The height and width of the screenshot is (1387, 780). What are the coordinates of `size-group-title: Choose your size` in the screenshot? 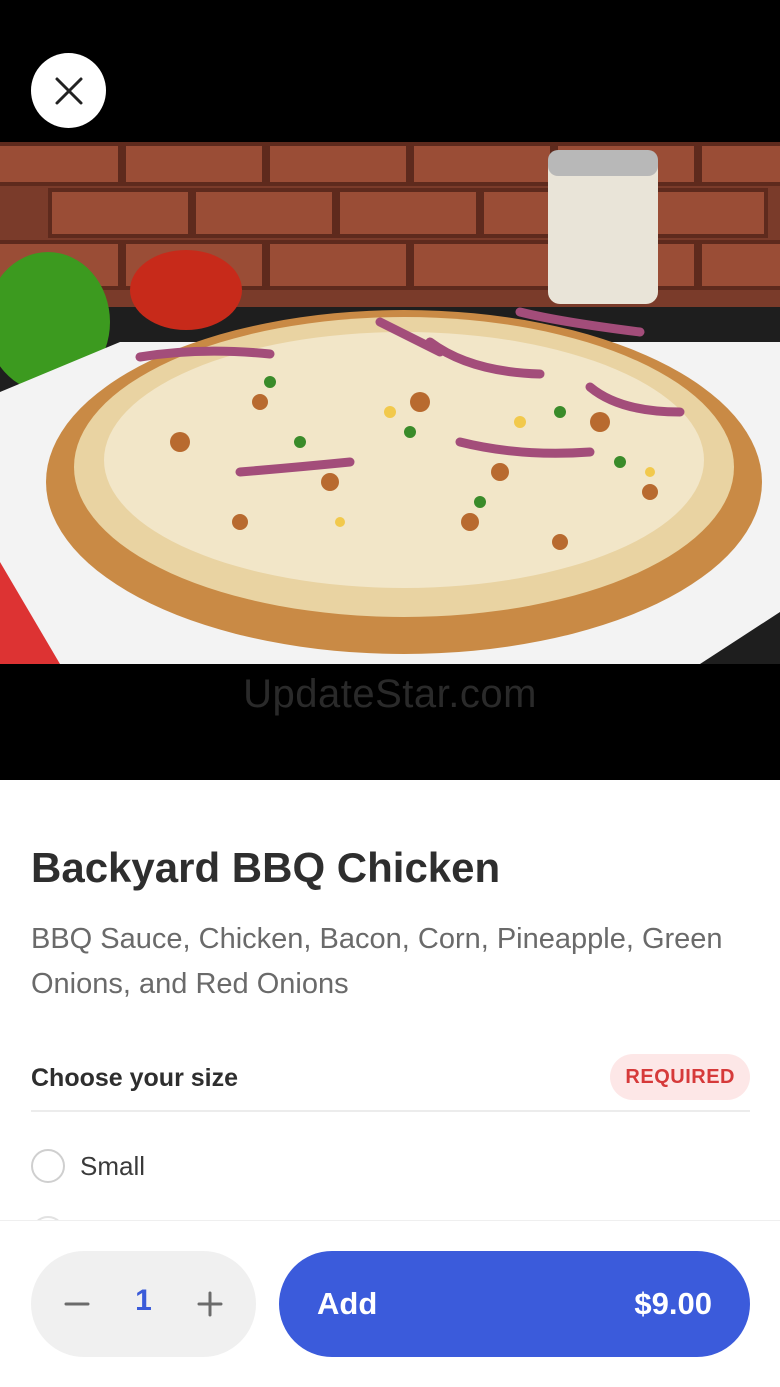 It's located at (134, 1078).